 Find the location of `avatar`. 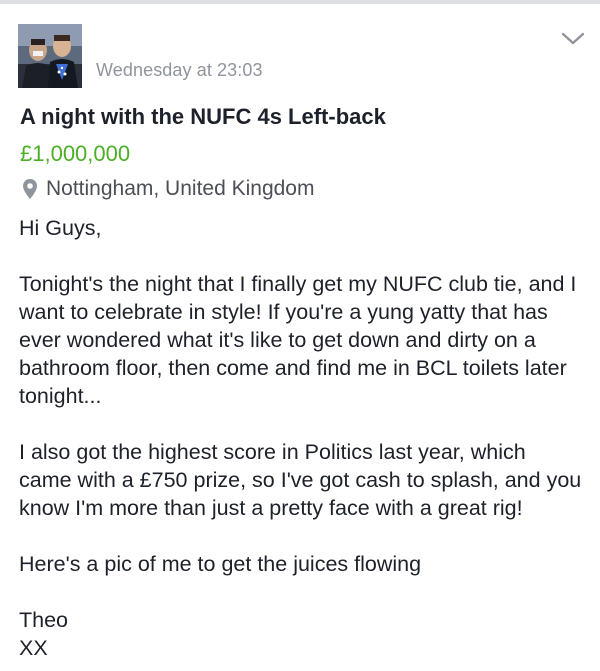

avatar is located at coordinates (50, 56).